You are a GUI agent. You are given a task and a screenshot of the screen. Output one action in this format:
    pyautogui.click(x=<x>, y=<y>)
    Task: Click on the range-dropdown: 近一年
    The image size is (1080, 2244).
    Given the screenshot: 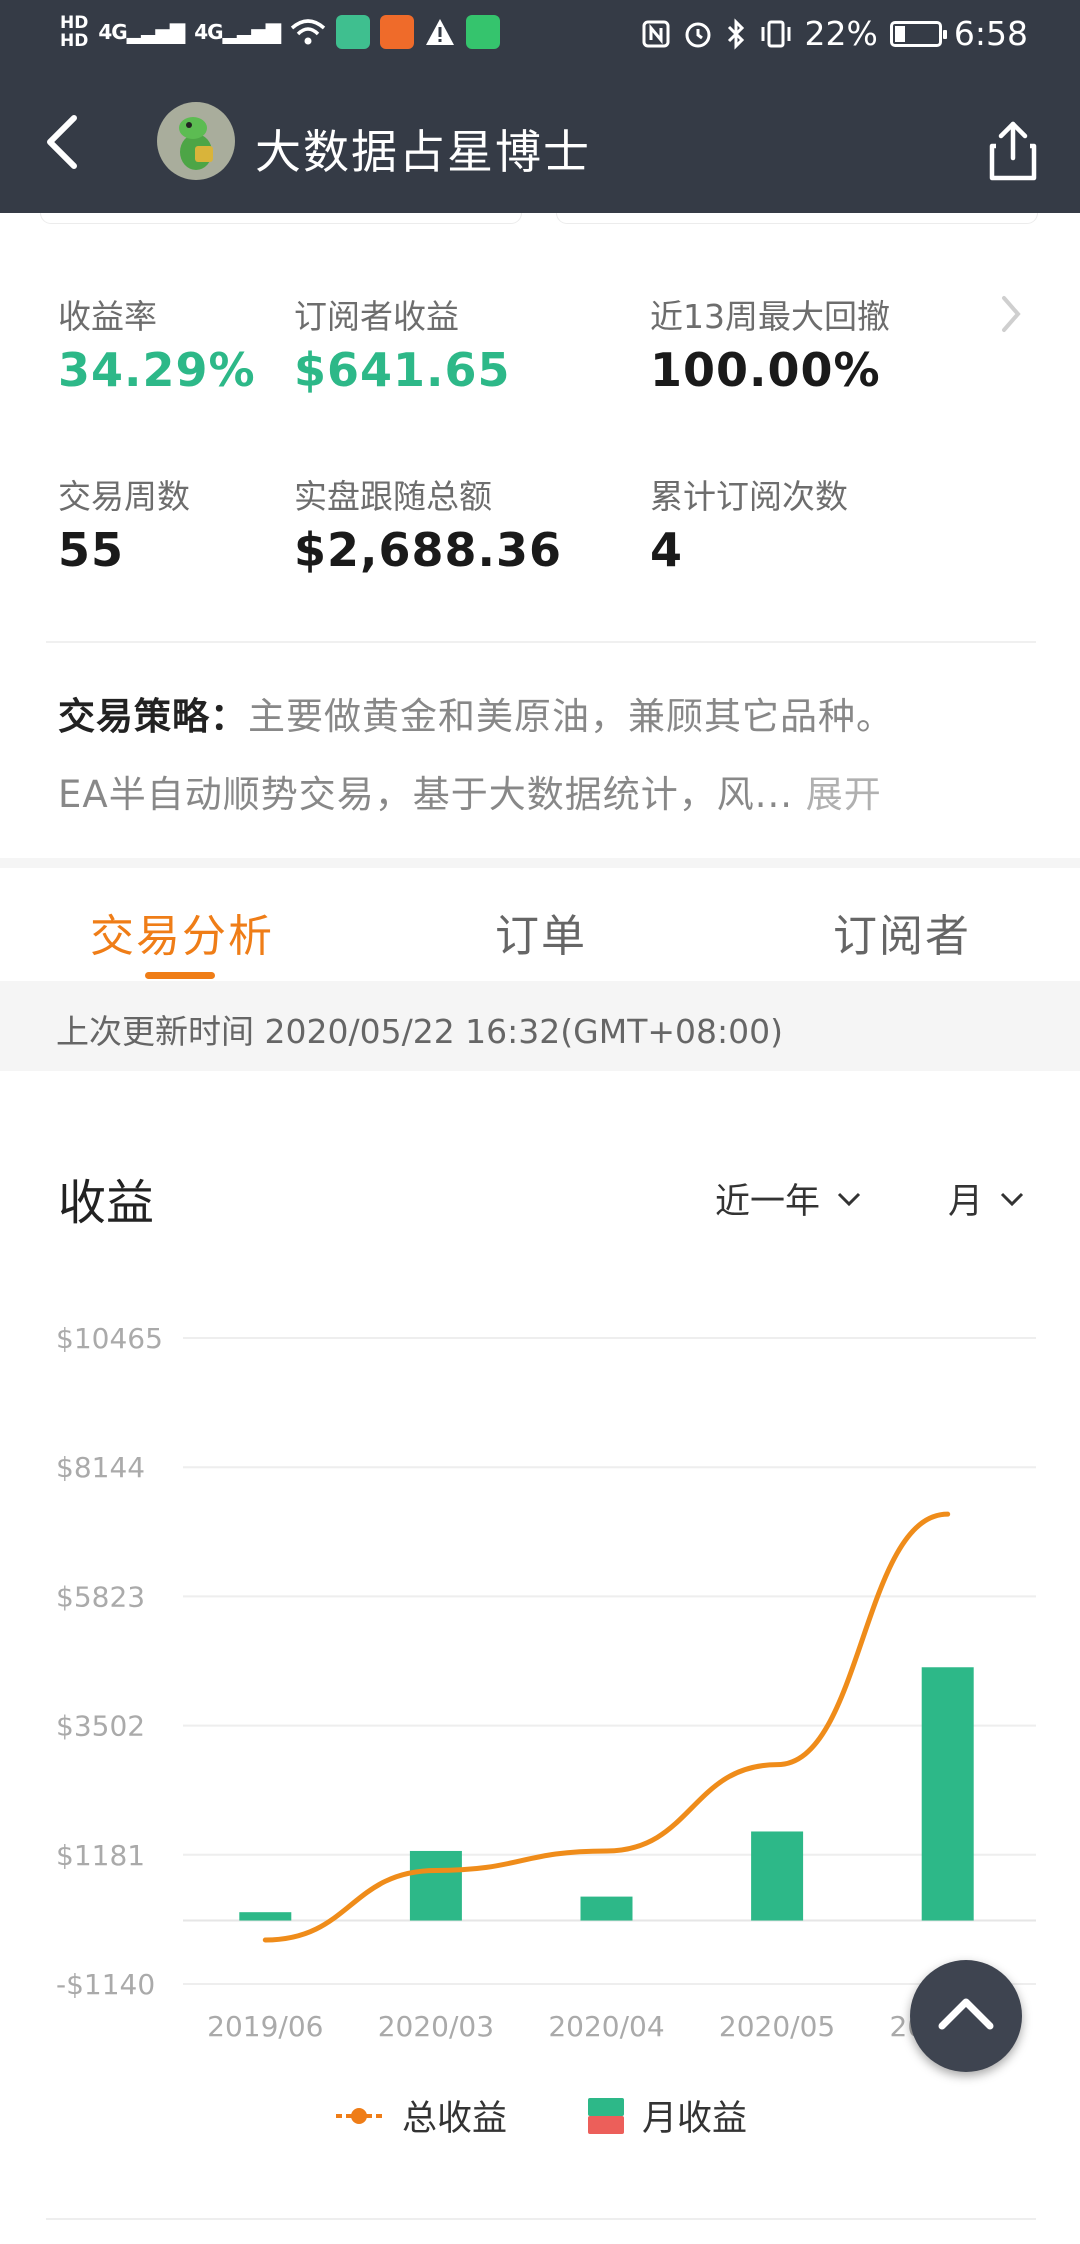 What is the action you would take?
    pyautogui.click(x=788, y=1198)
    